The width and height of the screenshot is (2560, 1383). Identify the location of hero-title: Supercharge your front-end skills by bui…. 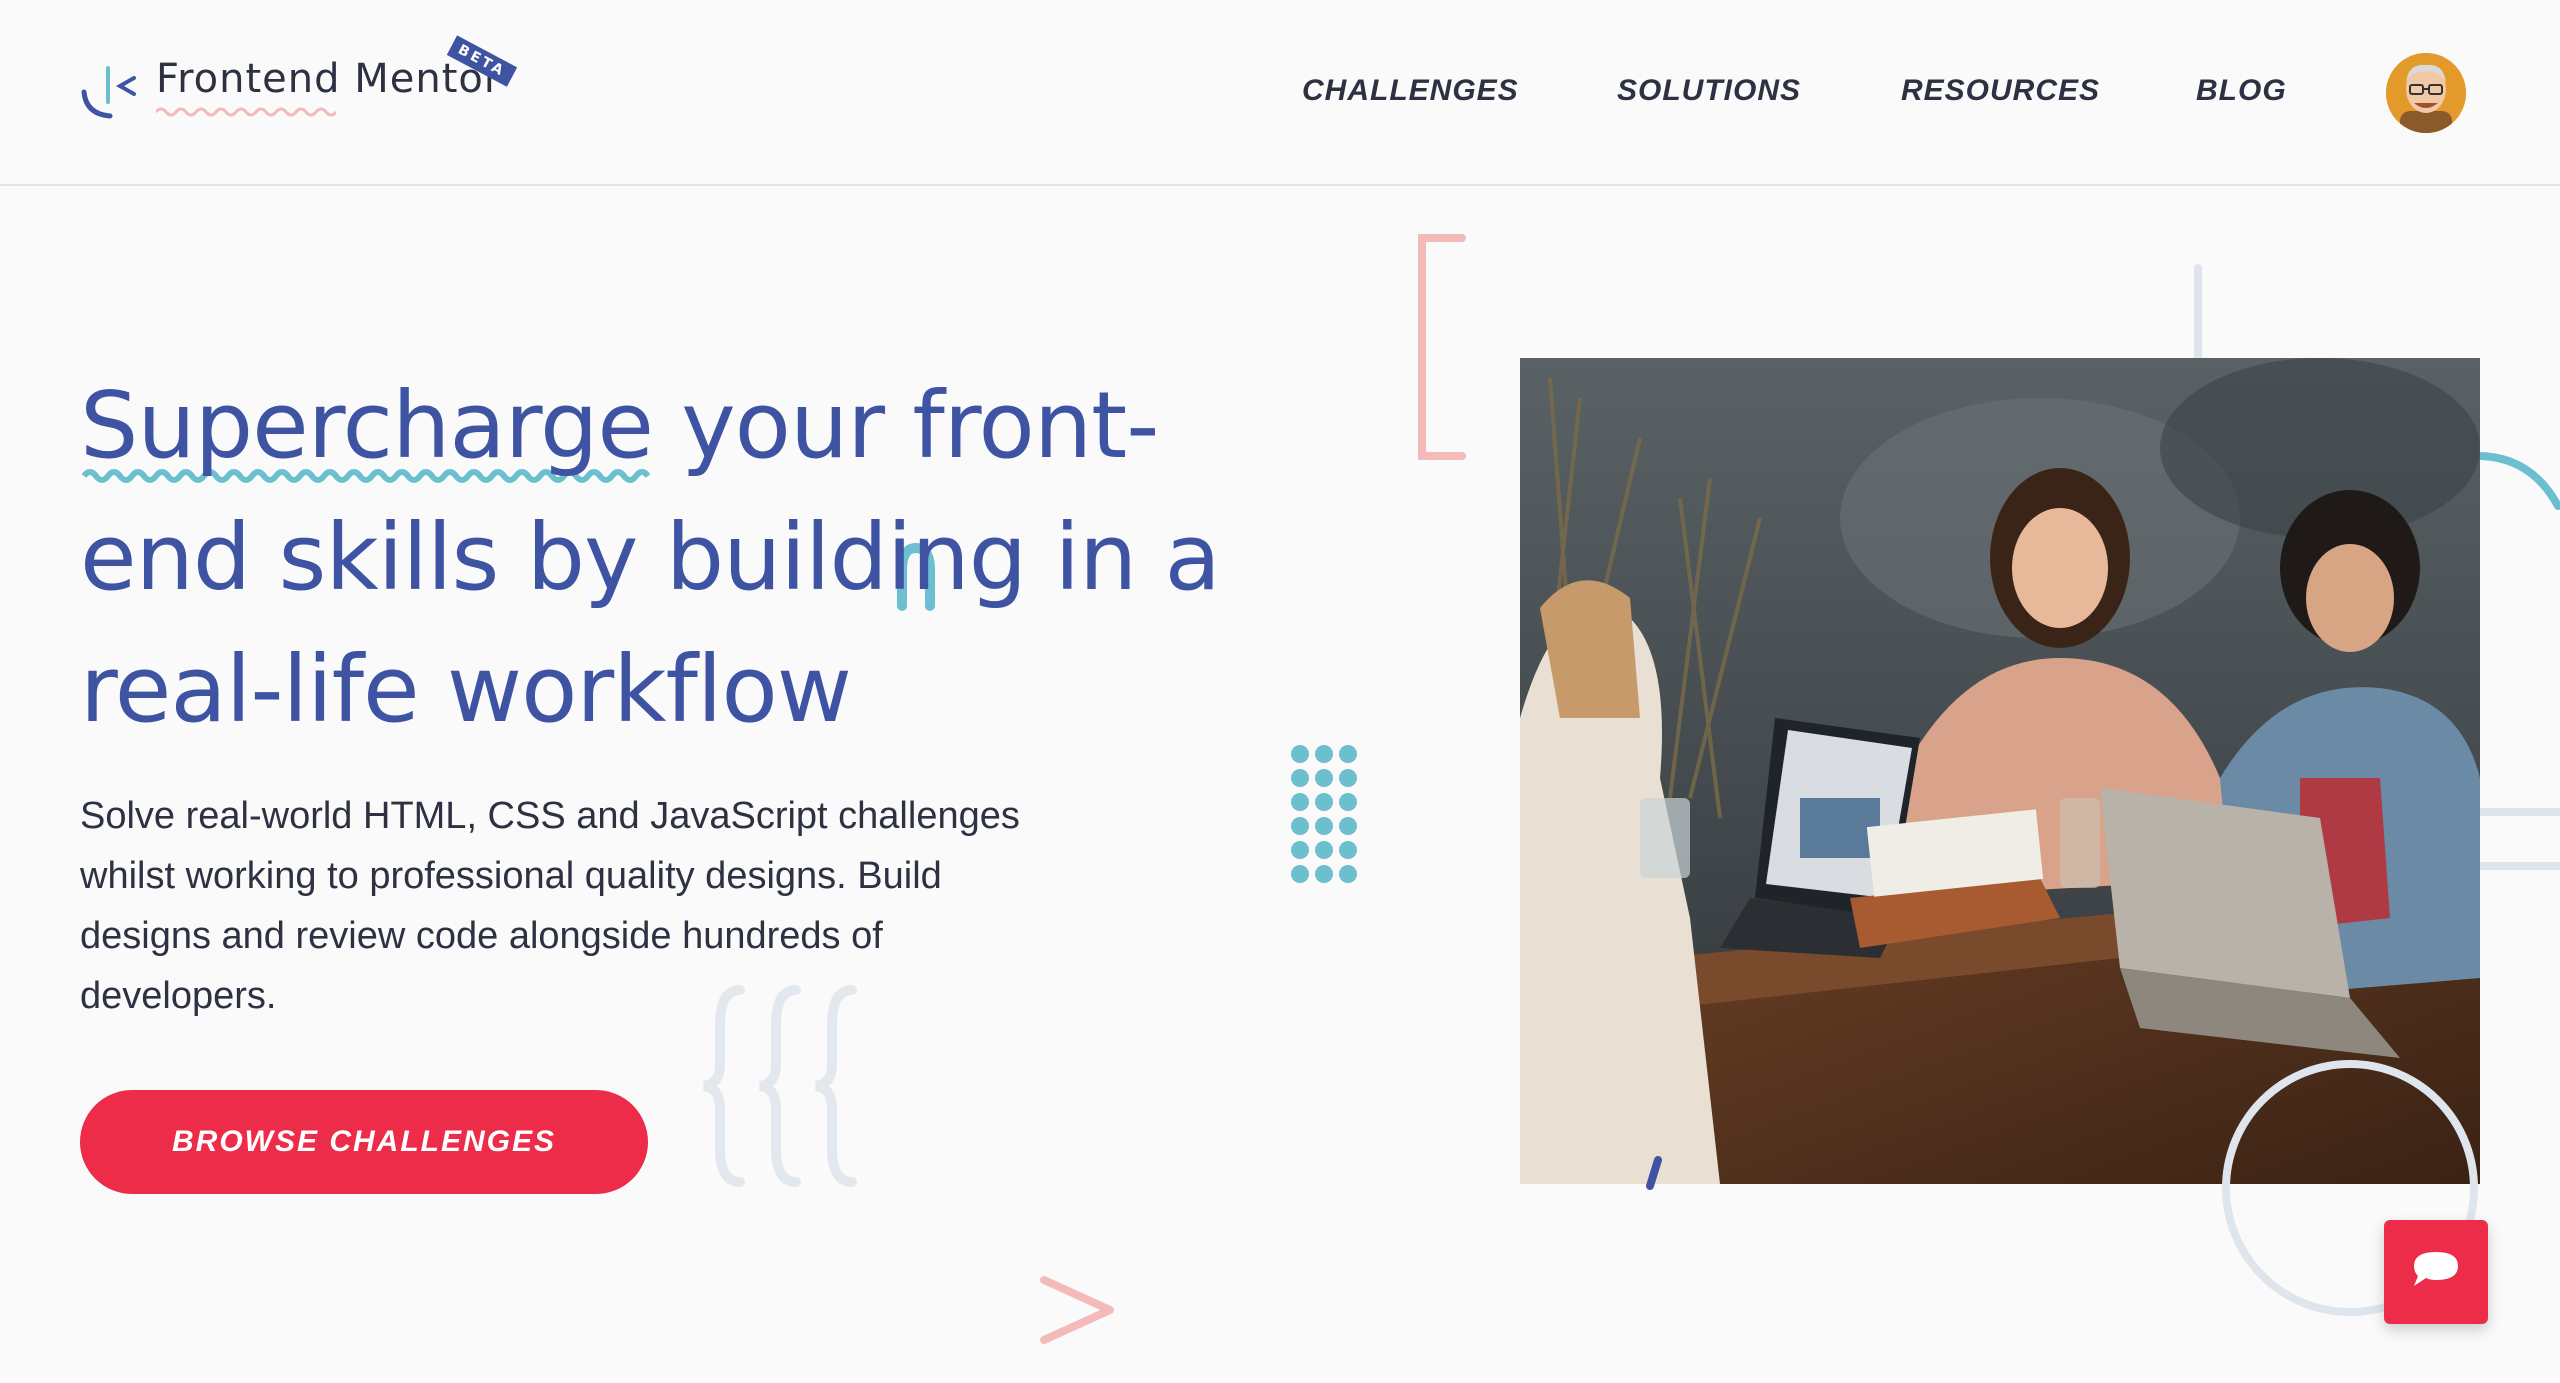
(650, 557).